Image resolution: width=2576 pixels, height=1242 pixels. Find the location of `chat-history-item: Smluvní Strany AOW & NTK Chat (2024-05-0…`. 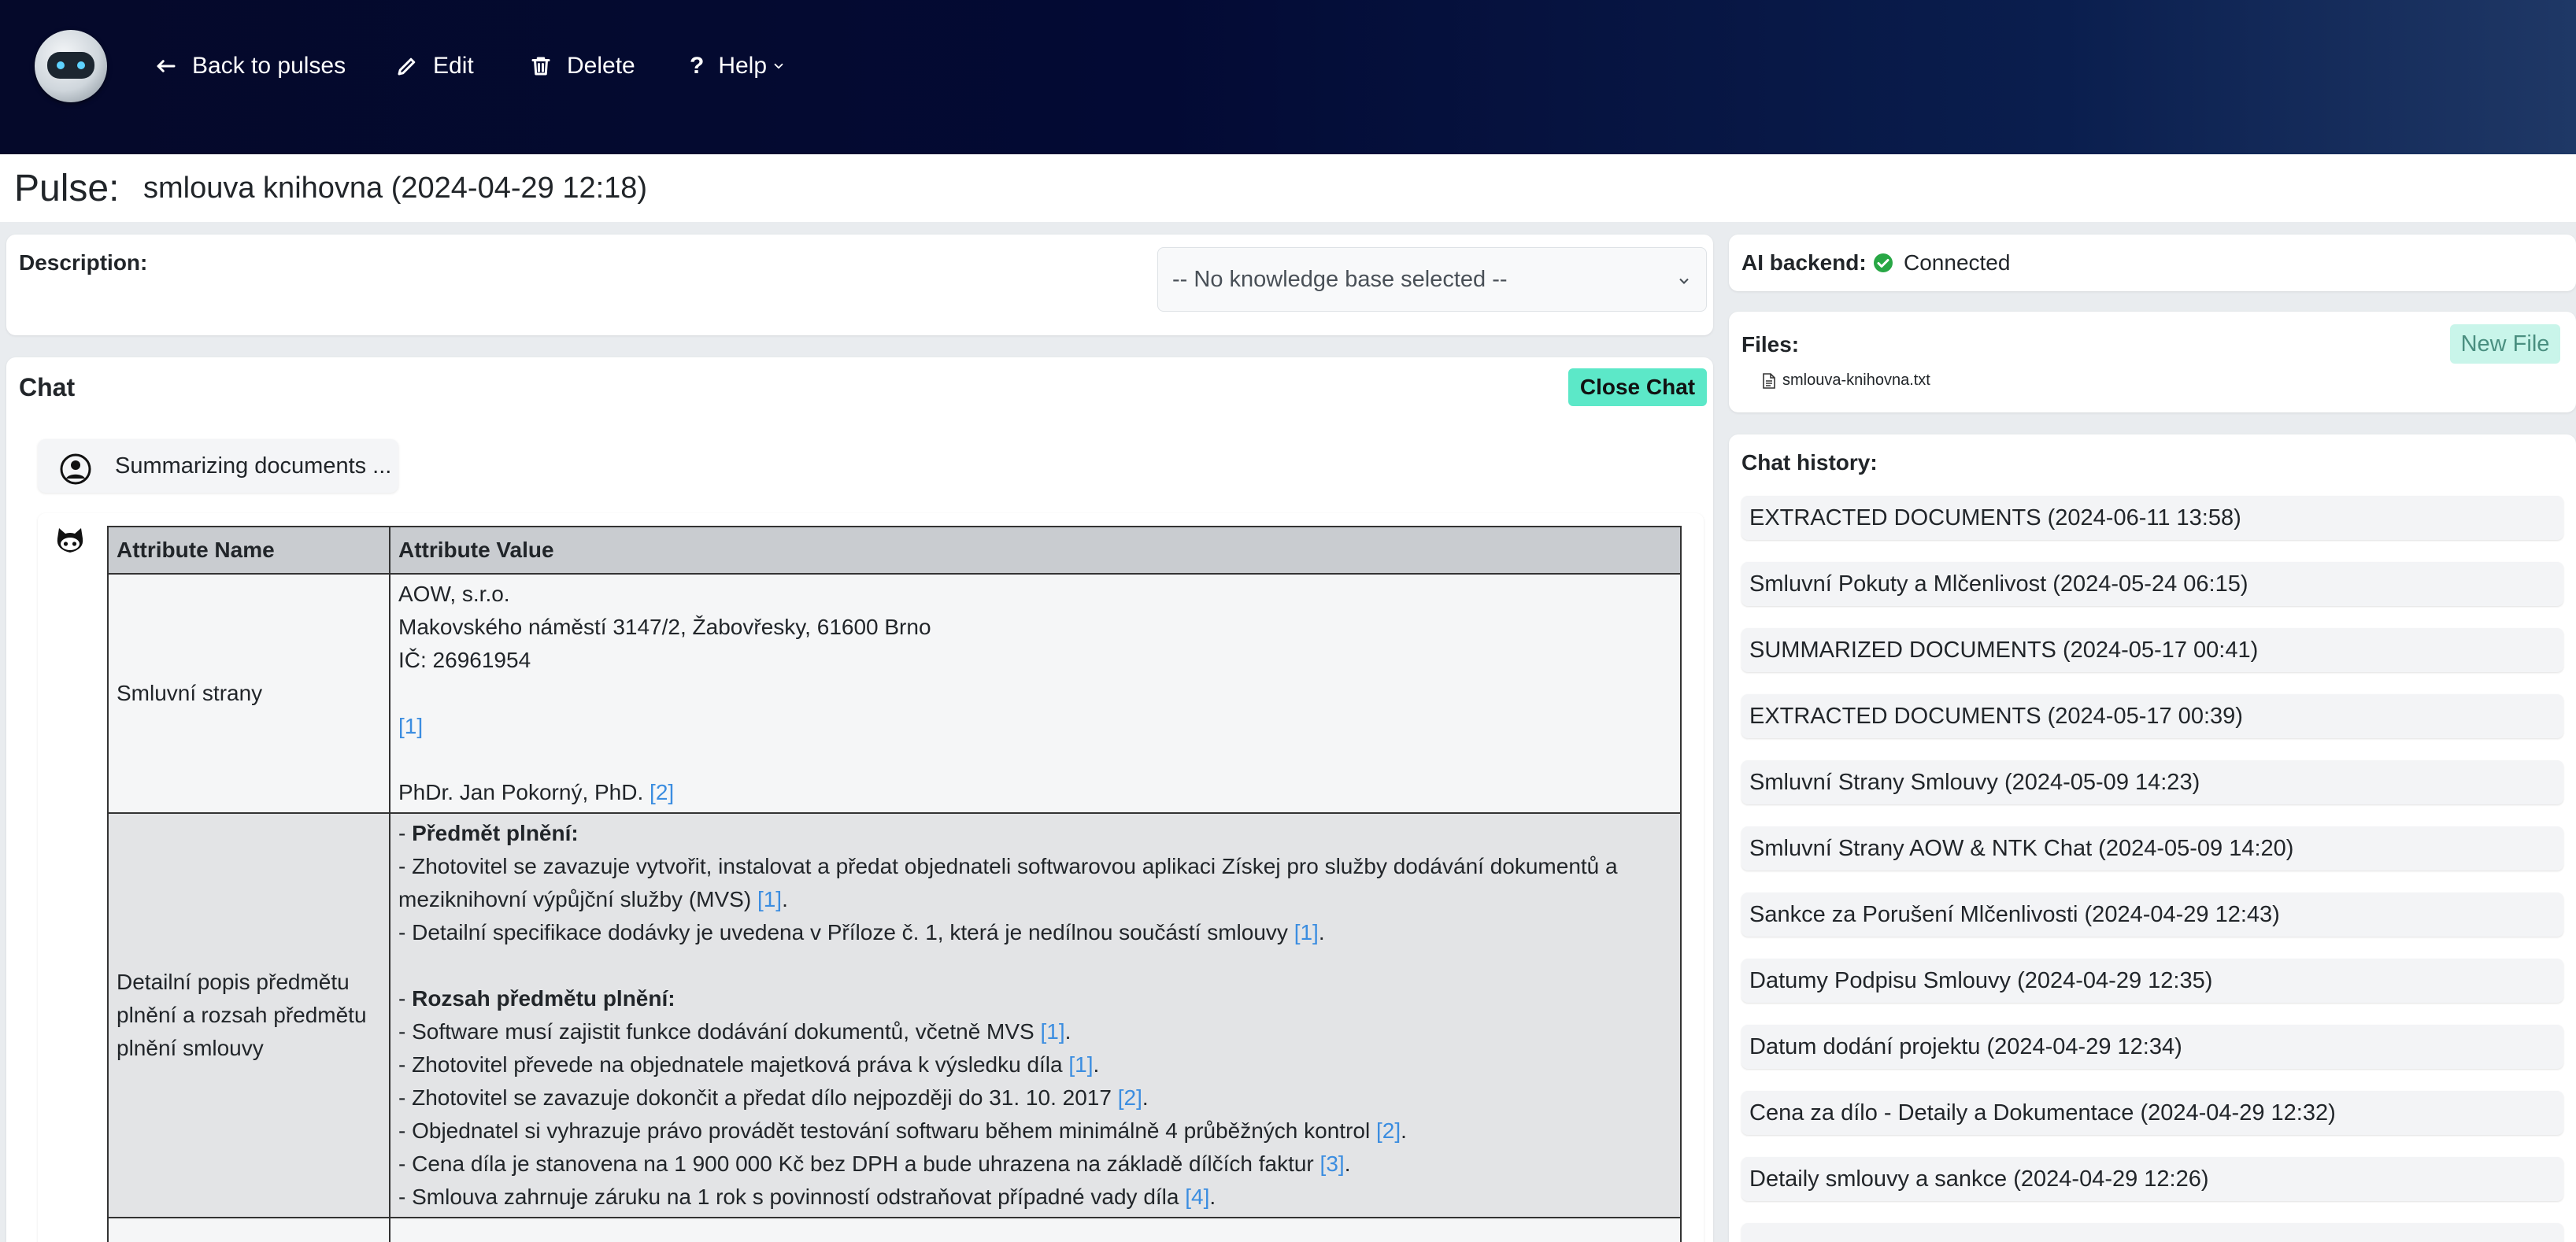

chat-history-item: Smluvní Strany AOW & NTK Chat (2024-05-0… is located at coordinates (2152, 848).